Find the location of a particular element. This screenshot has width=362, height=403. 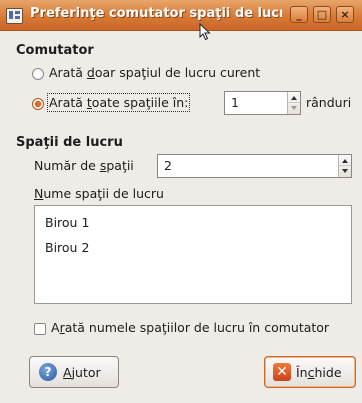

rows-spinner-arrows is located at coordinates (293, 103).